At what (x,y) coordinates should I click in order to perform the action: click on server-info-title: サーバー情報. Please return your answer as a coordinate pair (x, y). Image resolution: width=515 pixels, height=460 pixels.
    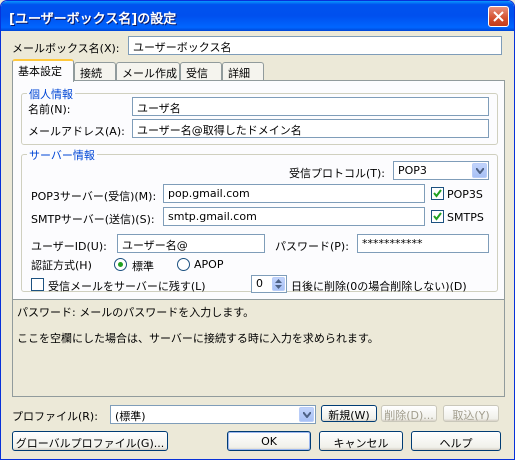
    Looking at the image, I should click on (62, 155).